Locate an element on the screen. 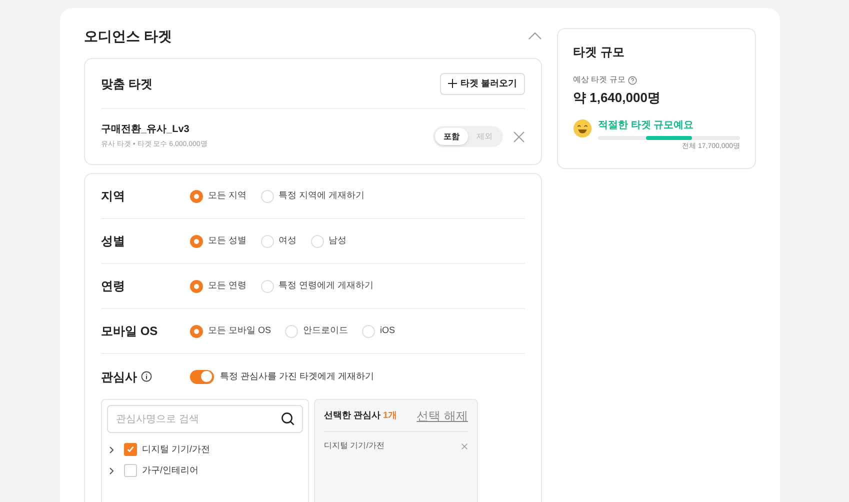 This screenshot has width=849, height=502. radio-label: 모든 성별 is located at coordinates (227, 241).